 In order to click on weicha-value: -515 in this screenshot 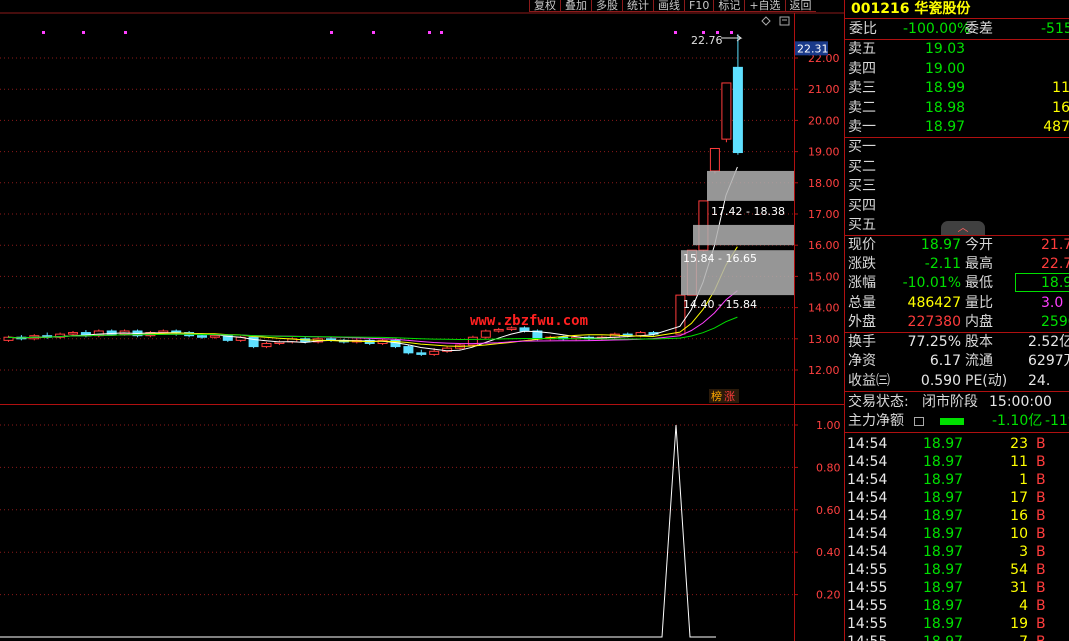, I will do `click(1055, 29)`.